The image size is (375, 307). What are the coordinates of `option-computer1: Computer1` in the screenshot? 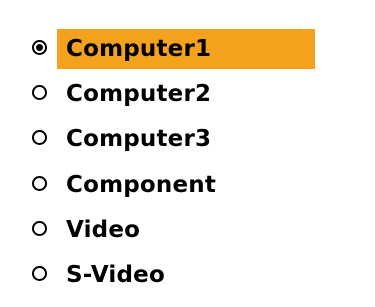 It's located at (188, 49).